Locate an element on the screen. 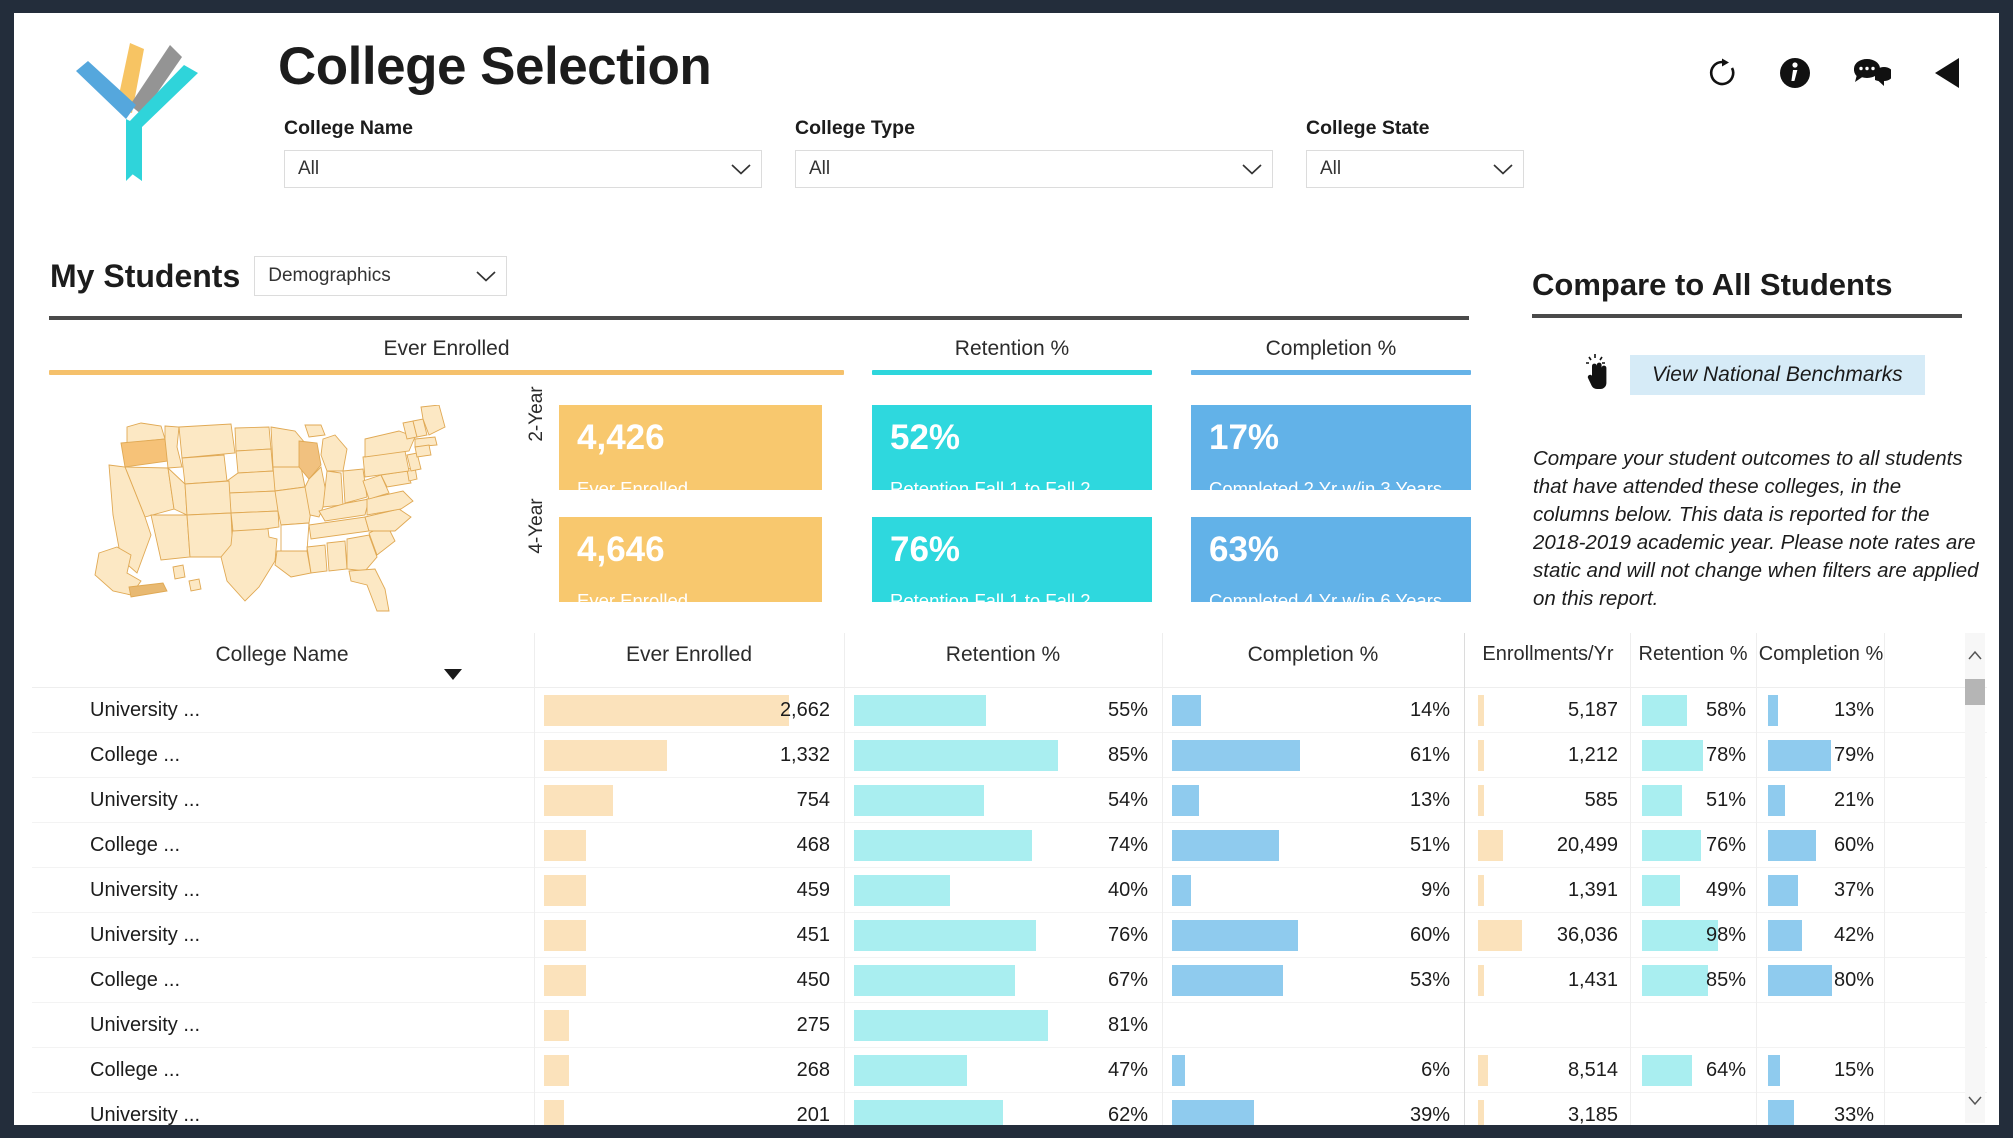 This screenshot has width=2013, height=1138. scroll-thumb is located at coordinates (1975, 692).